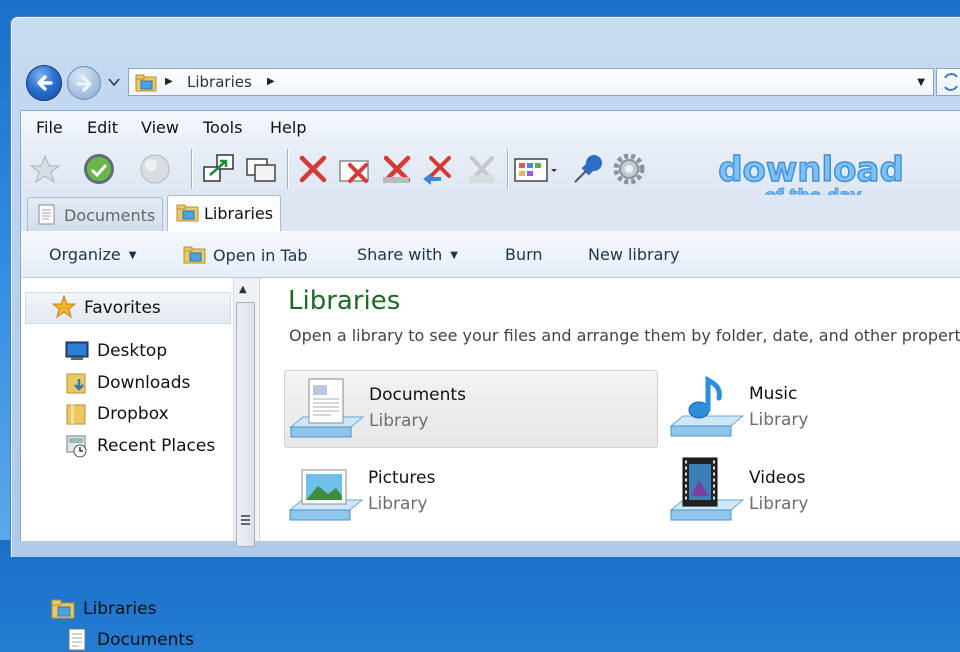 This screenshot has height=652, width=960. Describe the element at coordinates (222, 127) in the screenshot. I see `menu-tools: Tools` at that location.